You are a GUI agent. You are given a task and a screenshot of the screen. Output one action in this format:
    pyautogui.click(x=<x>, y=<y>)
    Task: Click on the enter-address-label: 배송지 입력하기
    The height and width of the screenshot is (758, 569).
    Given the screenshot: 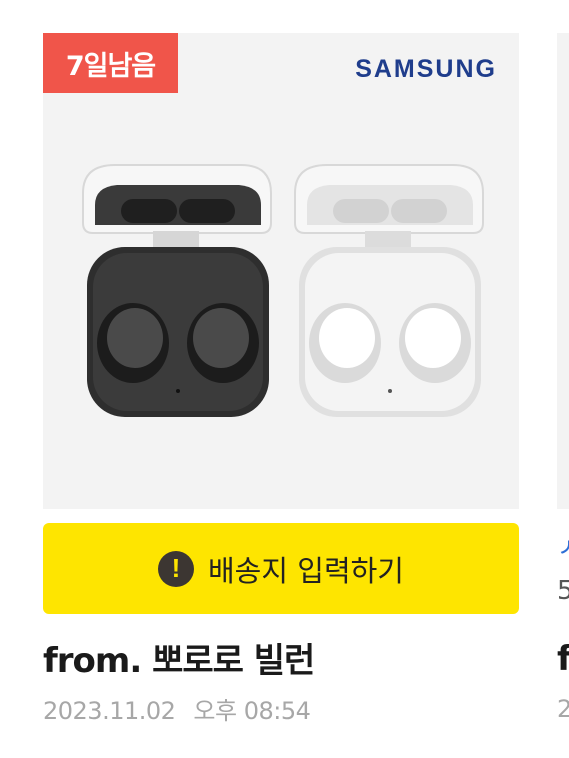 What is the action you would take?
    pyautogui.click(x=306, y=570)
    